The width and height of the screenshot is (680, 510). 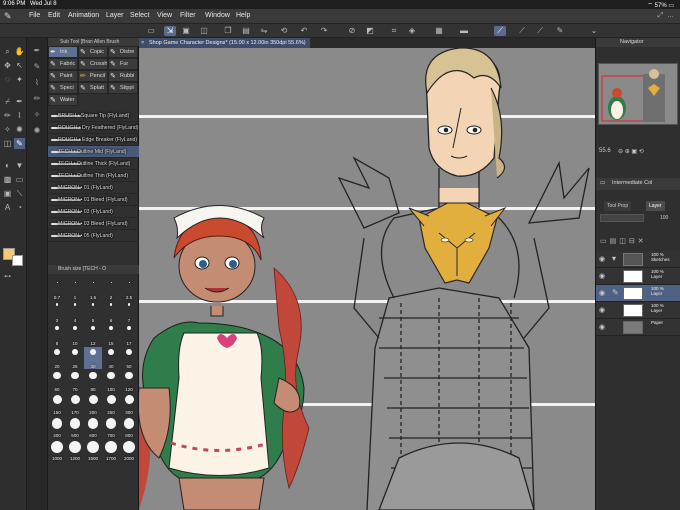 I want to click on pencil-subtool-icon: ✏, so click(x=37, y=99).